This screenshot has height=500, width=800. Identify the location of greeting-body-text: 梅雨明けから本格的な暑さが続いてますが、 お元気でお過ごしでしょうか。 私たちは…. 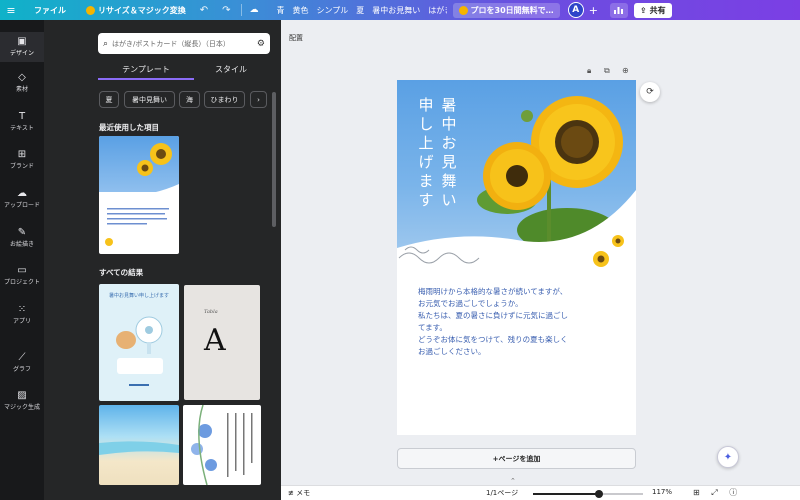
(520, 322).